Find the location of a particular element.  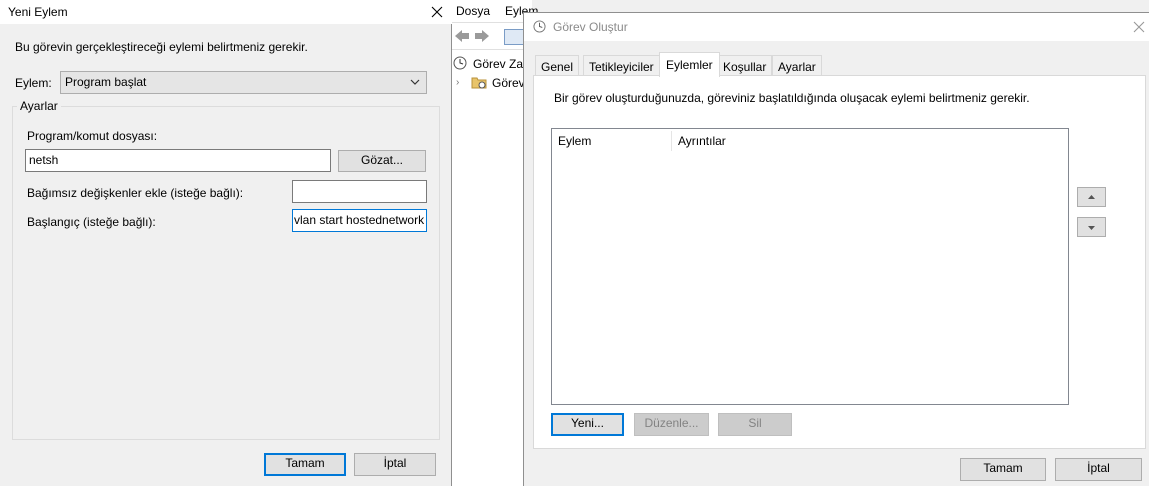

tab-settings: Ayarlar is located at coordinates (797, 65).